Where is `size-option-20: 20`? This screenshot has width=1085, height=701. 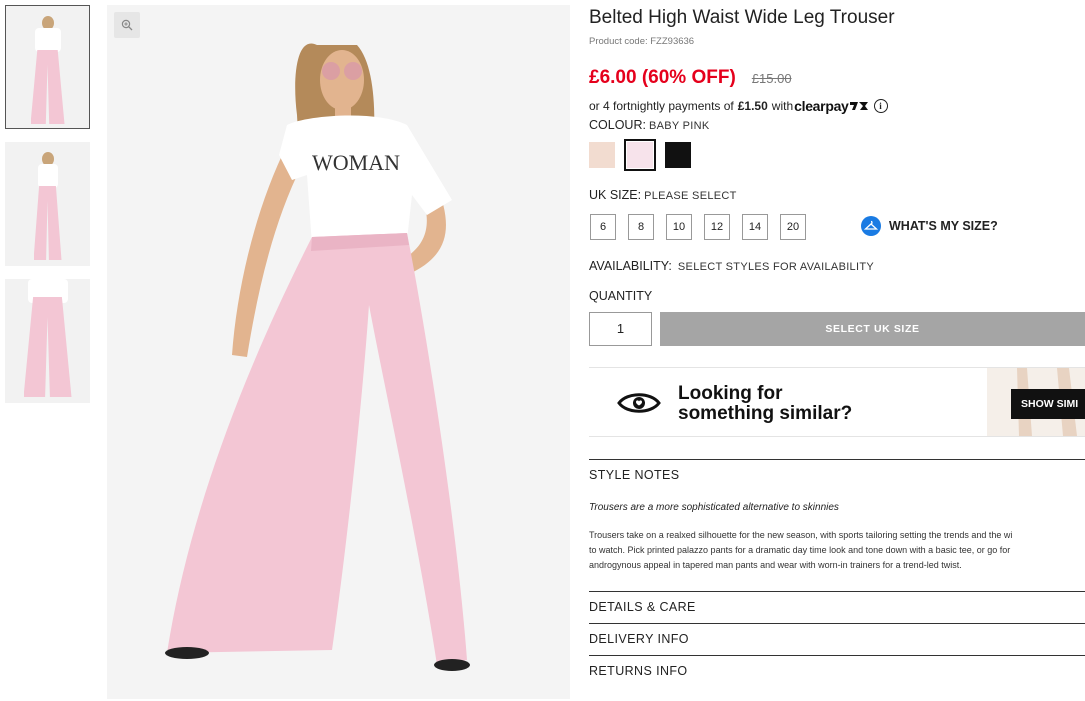
size-option-20: 20 is located at coordinates (793, 227).